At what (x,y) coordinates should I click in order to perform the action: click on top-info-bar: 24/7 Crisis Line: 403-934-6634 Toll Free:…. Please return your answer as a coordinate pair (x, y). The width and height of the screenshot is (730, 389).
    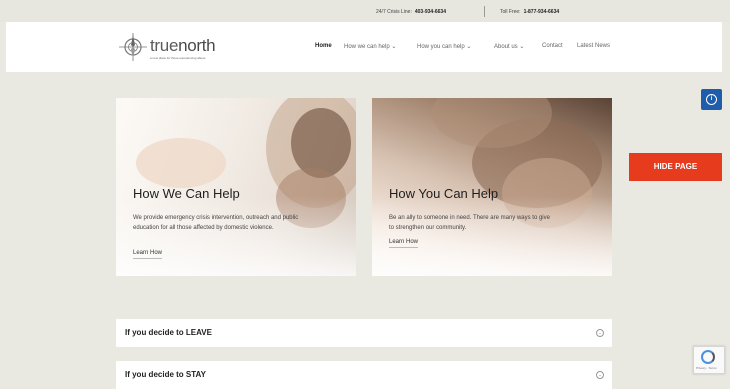
    Looking at the image, I should click on (365, 11).